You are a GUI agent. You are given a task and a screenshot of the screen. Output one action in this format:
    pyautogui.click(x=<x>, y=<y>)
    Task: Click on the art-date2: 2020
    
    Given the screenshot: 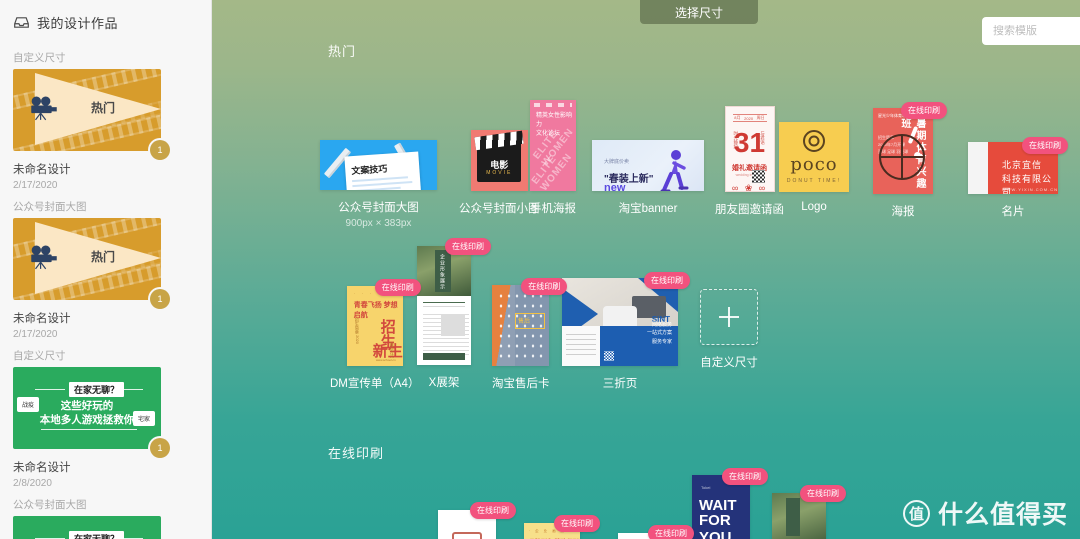 What is the action you would take?
    pyautogui.click(x=749, y=118)
    